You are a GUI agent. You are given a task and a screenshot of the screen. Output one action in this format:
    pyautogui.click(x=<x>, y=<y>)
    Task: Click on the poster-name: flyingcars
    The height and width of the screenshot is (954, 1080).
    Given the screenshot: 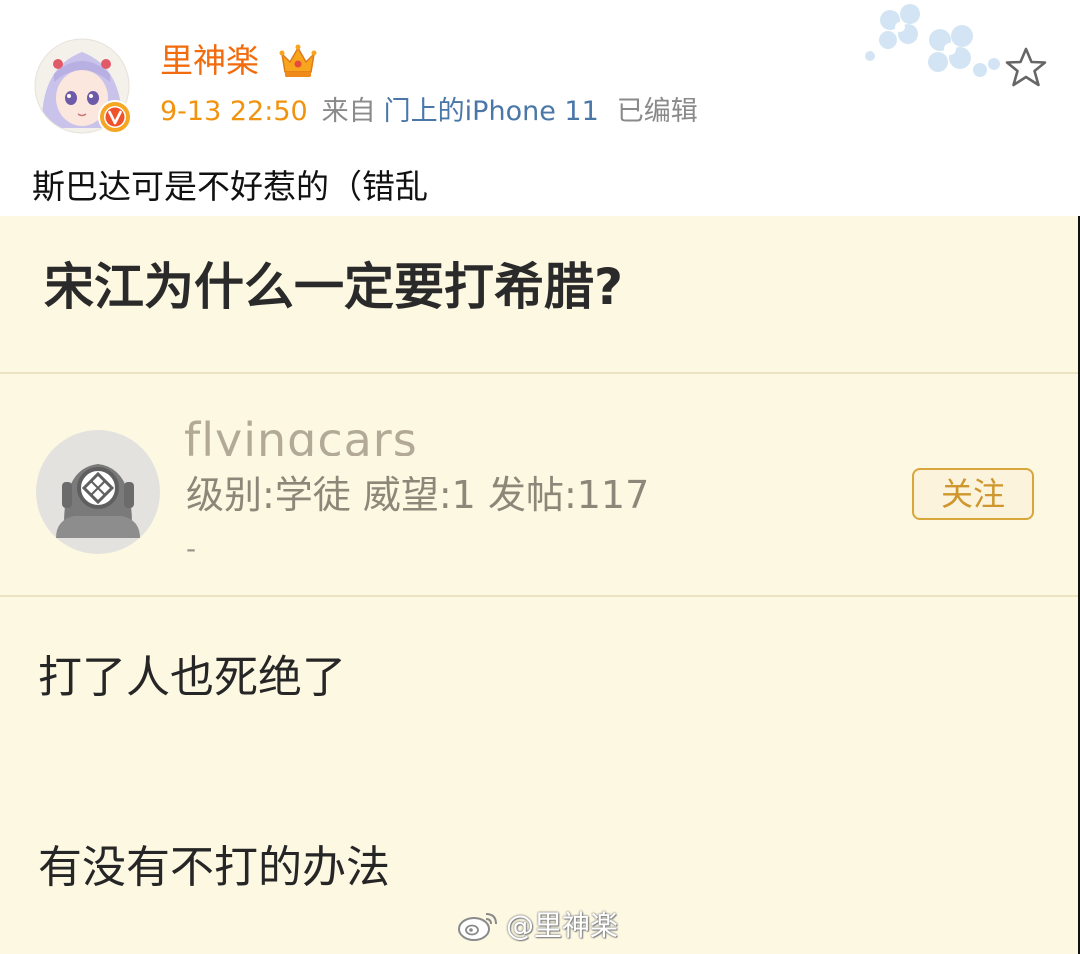 What is the action you would take?
    pyautogui.click(x=301, y=434)
    